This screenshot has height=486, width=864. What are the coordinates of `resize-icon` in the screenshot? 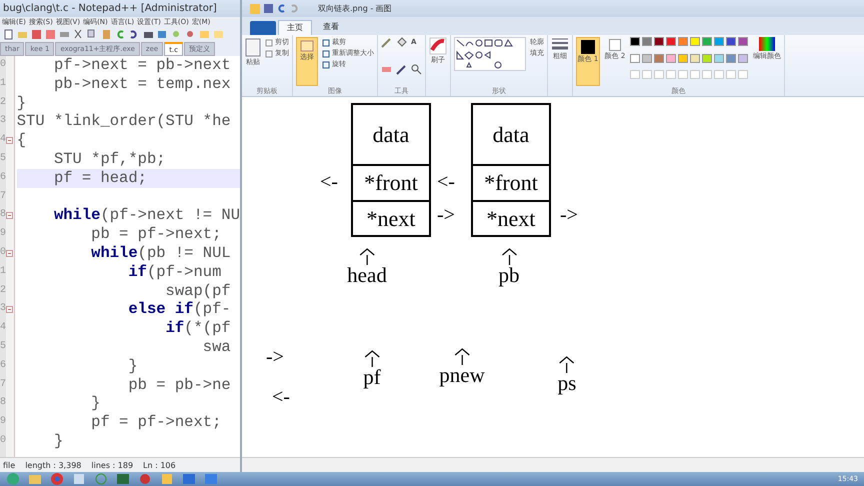 It's located at (326, 54).